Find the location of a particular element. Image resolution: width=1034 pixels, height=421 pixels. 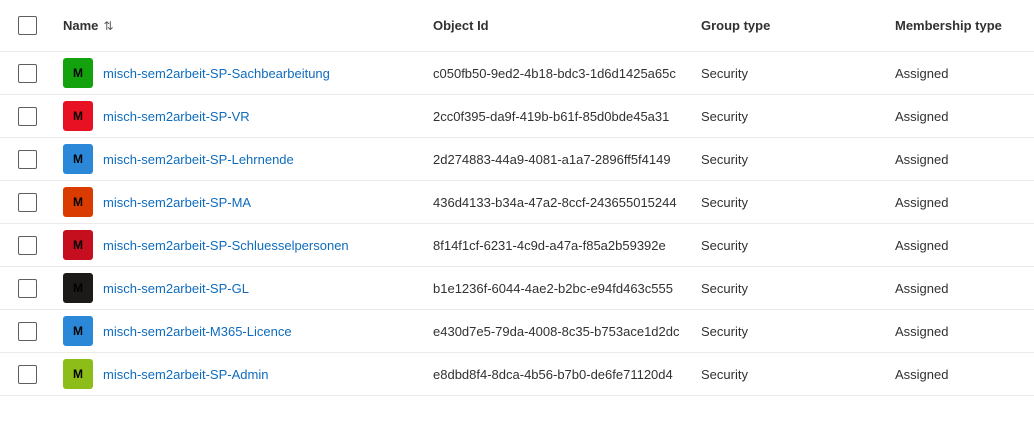

object-id-cell: 2d274883-44a9-4081-a1a7-2896ff5f4149 is located at coordinates (552, 159).